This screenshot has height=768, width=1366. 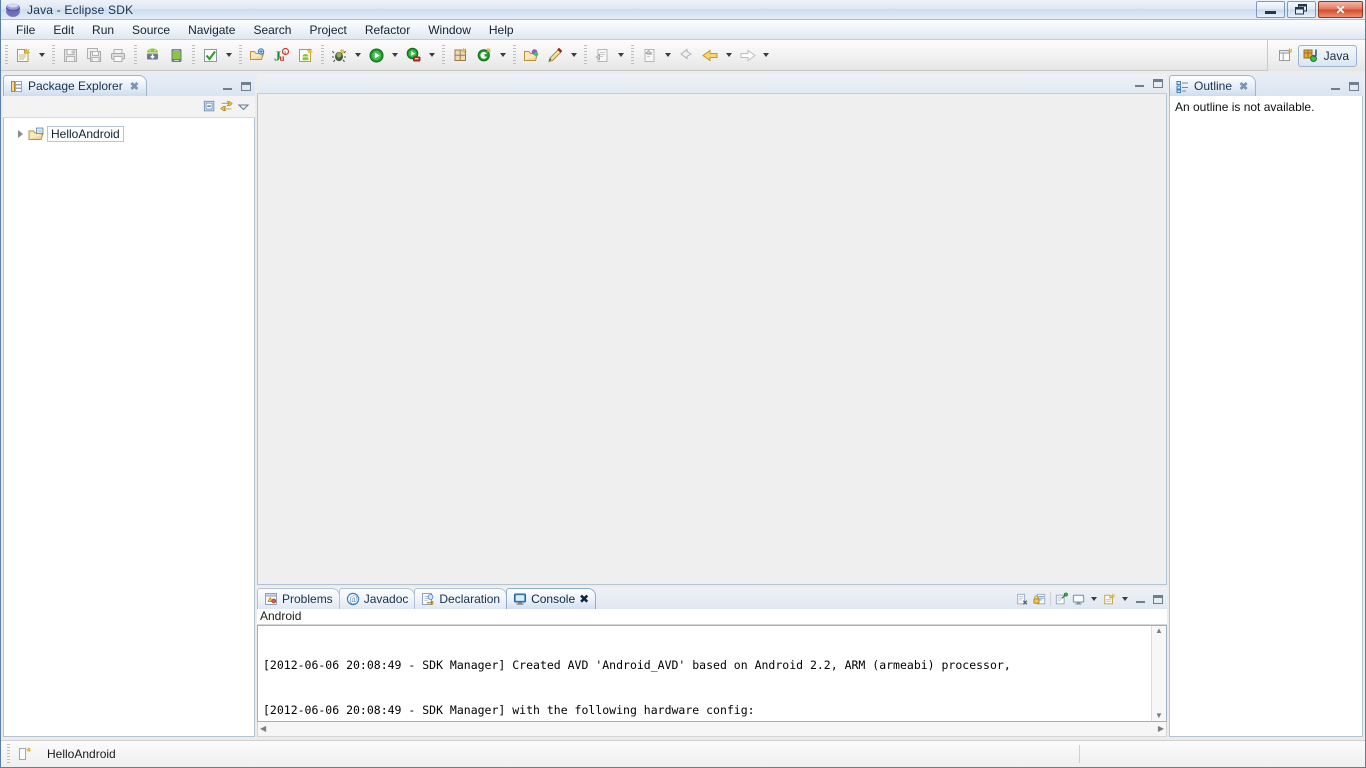 I want to click on clear-console-icon, so click(x=1022, y=599).